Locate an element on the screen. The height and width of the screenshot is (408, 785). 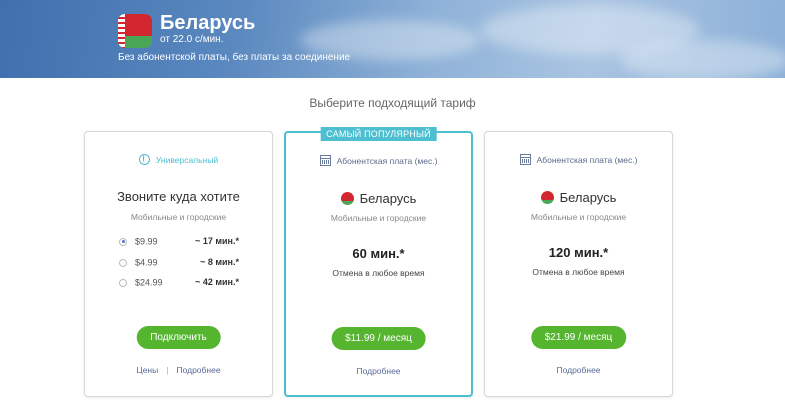
section-title: Выберите подходящий тариф is located at coordinates (392, 103).